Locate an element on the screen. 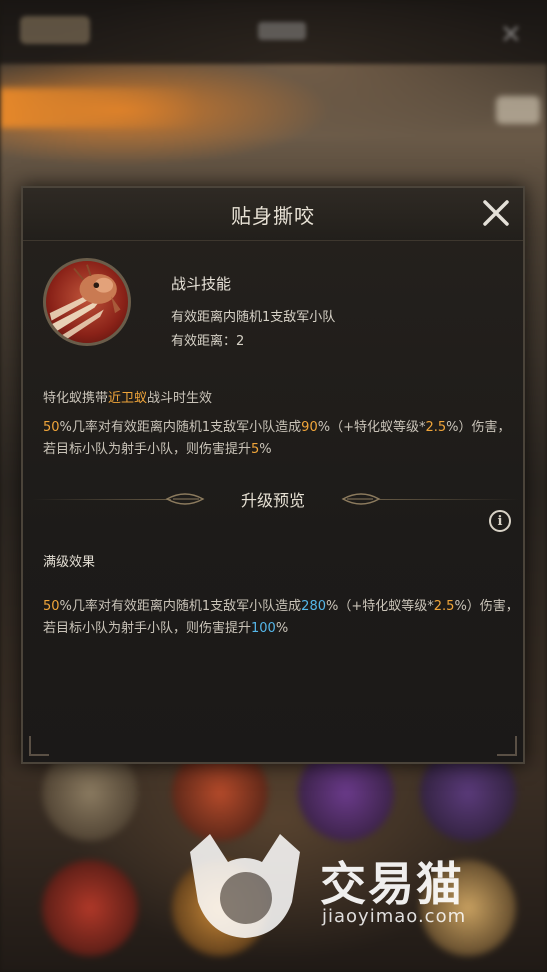  background-unit-avatar is located at coordinates (90, 908).